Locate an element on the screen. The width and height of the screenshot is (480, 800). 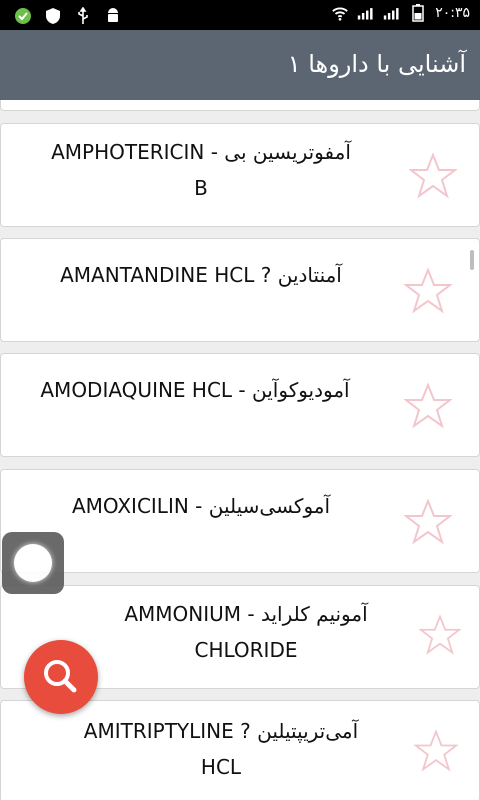
drug-name-line: آموکسی‌سیلین - AMOXICILIN is located at coordinates (201, 506).